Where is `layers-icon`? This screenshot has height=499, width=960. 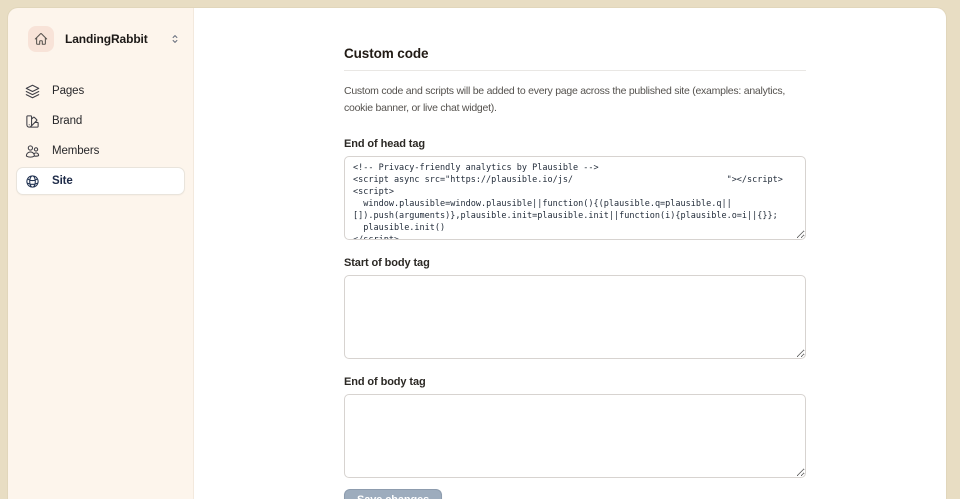 layers-icon is located at coordinates (32, 91).